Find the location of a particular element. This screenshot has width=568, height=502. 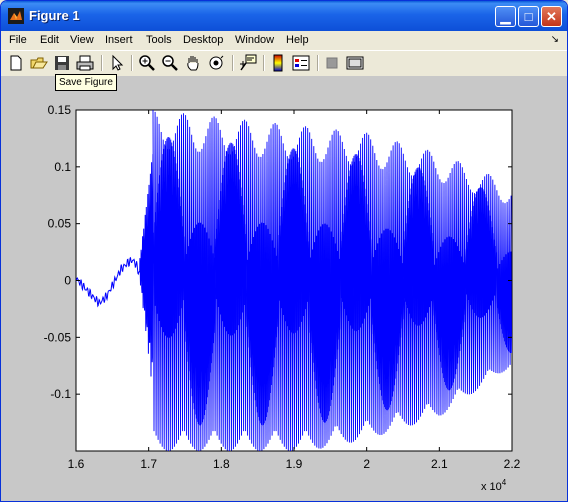

close-button: ✕ is located at coordinates (551, 16).